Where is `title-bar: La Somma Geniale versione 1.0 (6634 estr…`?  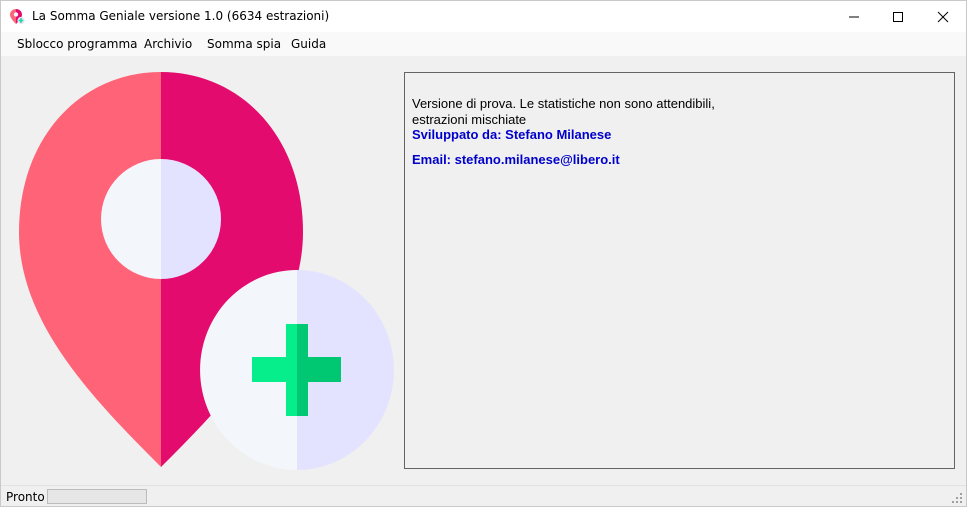 title-bar: La Somma Geniale versione 1.0 (6634 estr… is located at coordinates (483, 16).